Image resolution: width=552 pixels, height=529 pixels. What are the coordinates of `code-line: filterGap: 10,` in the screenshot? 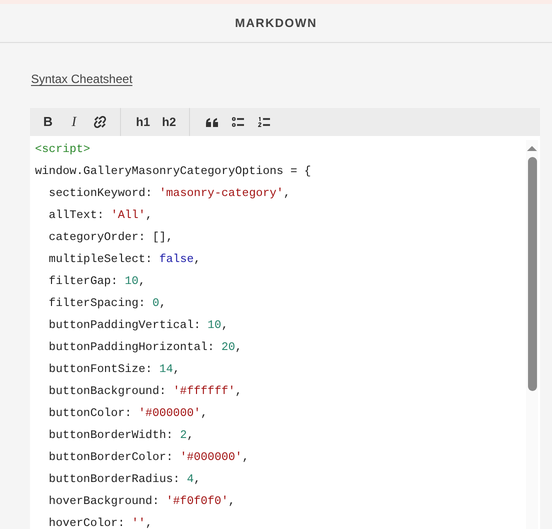 It's located at (97, 282).